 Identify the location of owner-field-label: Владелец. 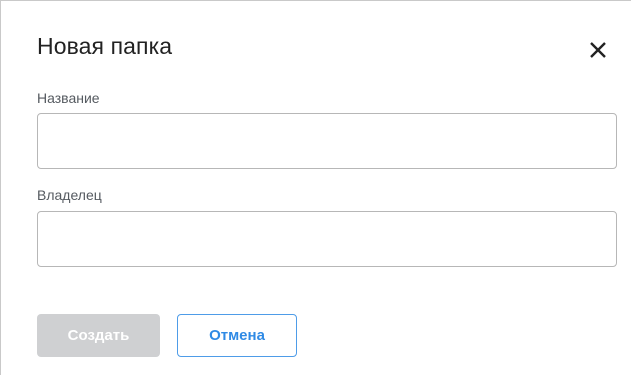
(69, 195).